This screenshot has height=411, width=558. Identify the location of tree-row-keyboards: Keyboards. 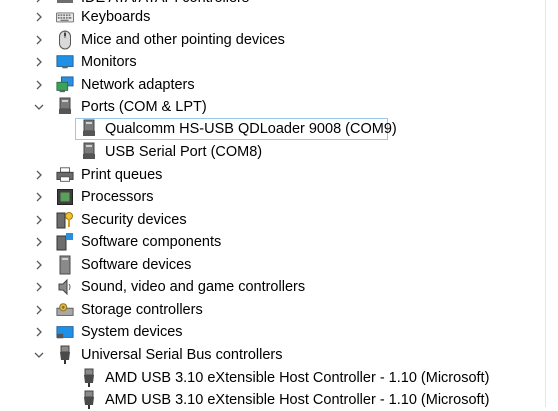
(279, 17).